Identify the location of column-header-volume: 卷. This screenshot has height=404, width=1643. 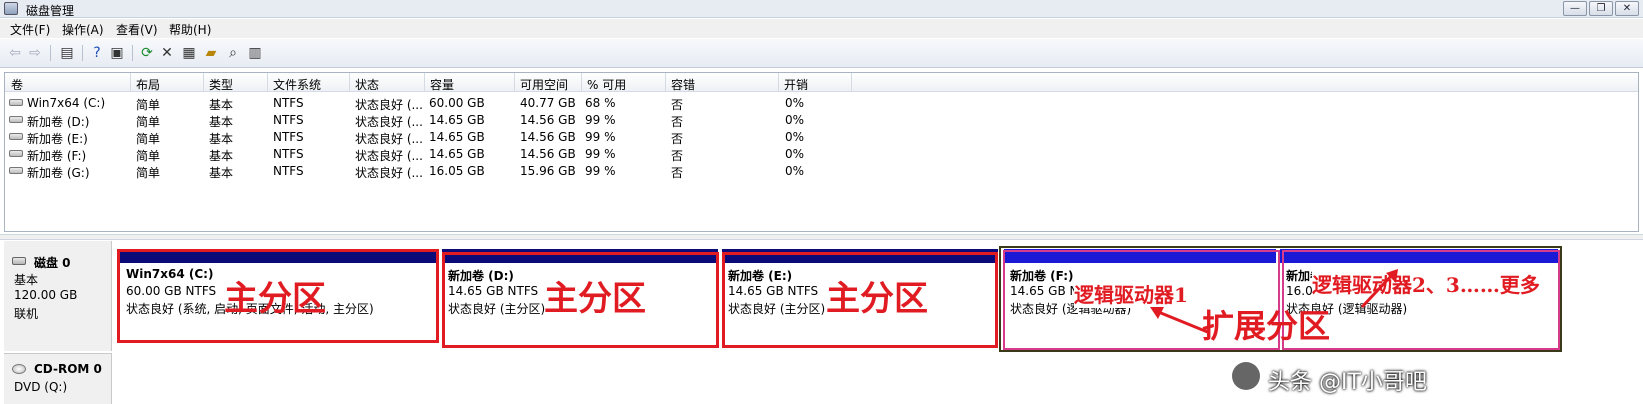
(15, 84).